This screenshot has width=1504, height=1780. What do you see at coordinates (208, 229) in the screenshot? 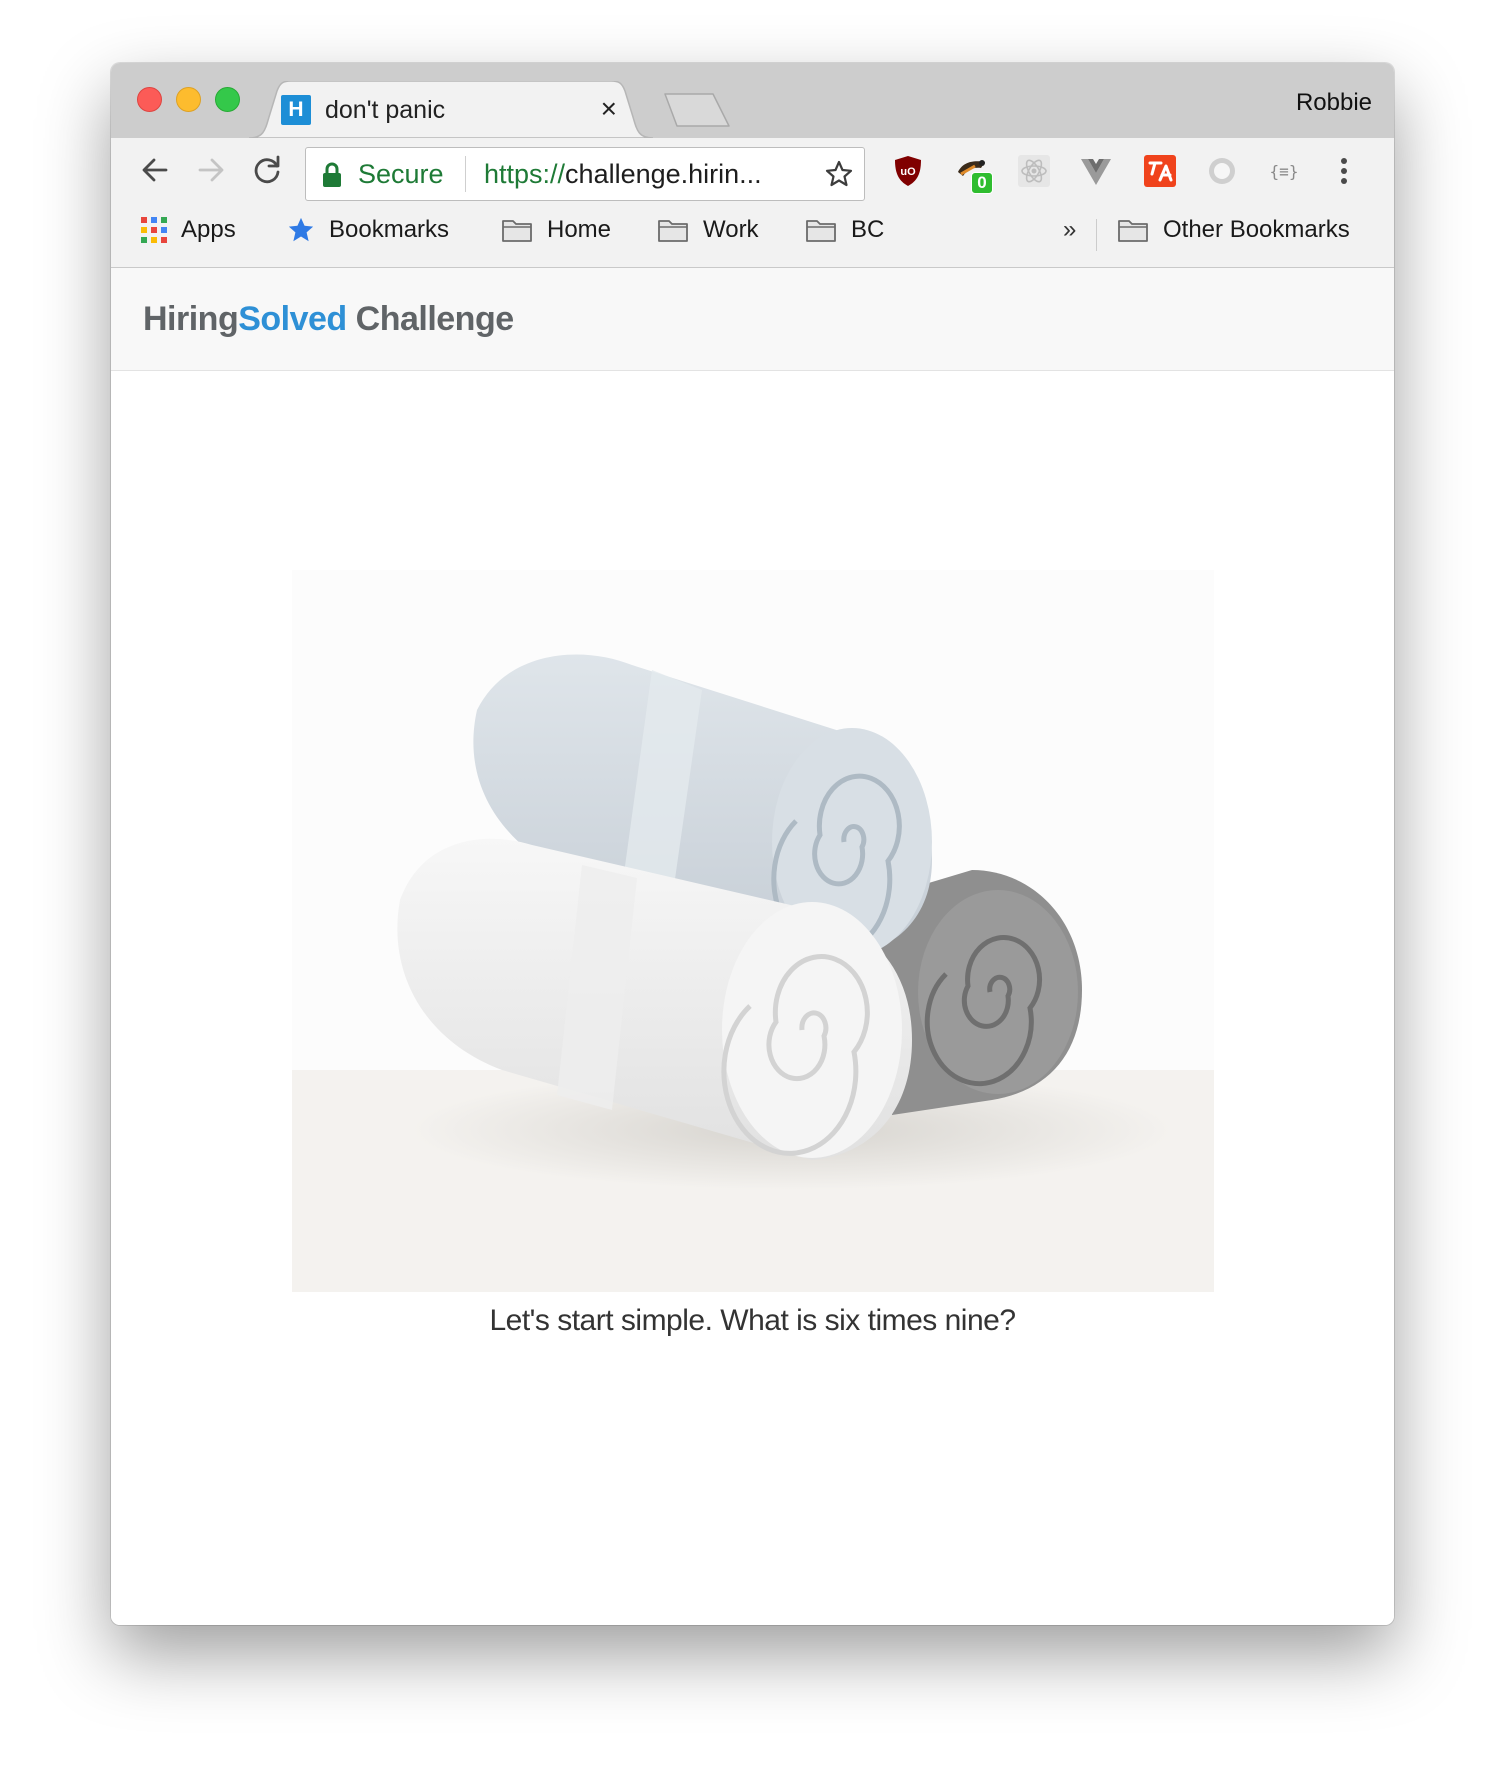
I see `bookmark-label: Apps` at bounding box center [208, 229].